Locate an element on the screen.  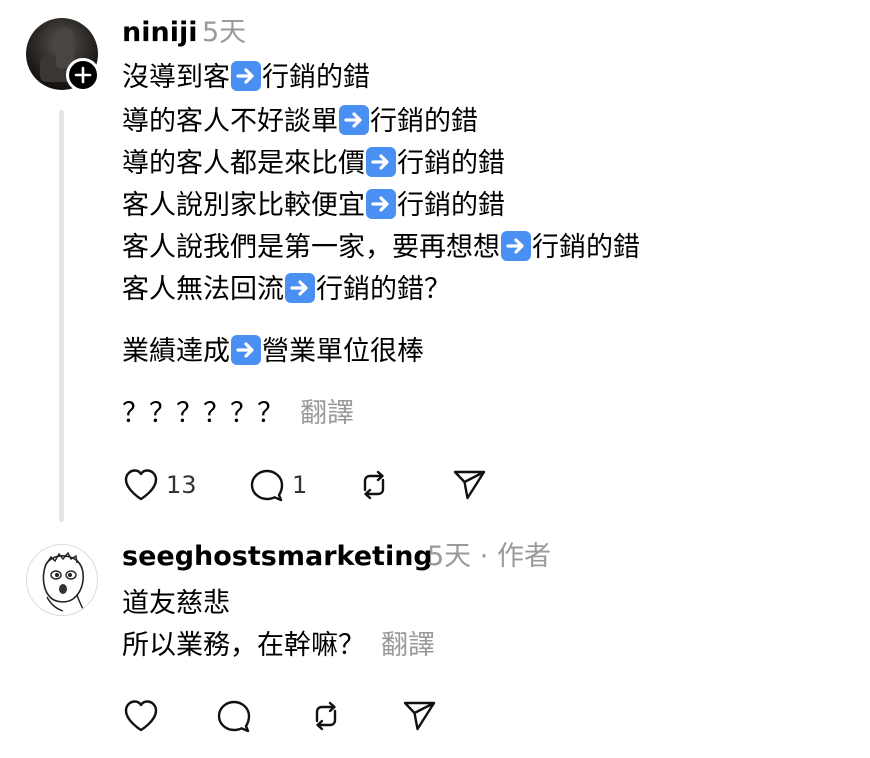
post-text-line: 客人說別家比較便宜 行銷的錯 is located at coordinates (313, 206).